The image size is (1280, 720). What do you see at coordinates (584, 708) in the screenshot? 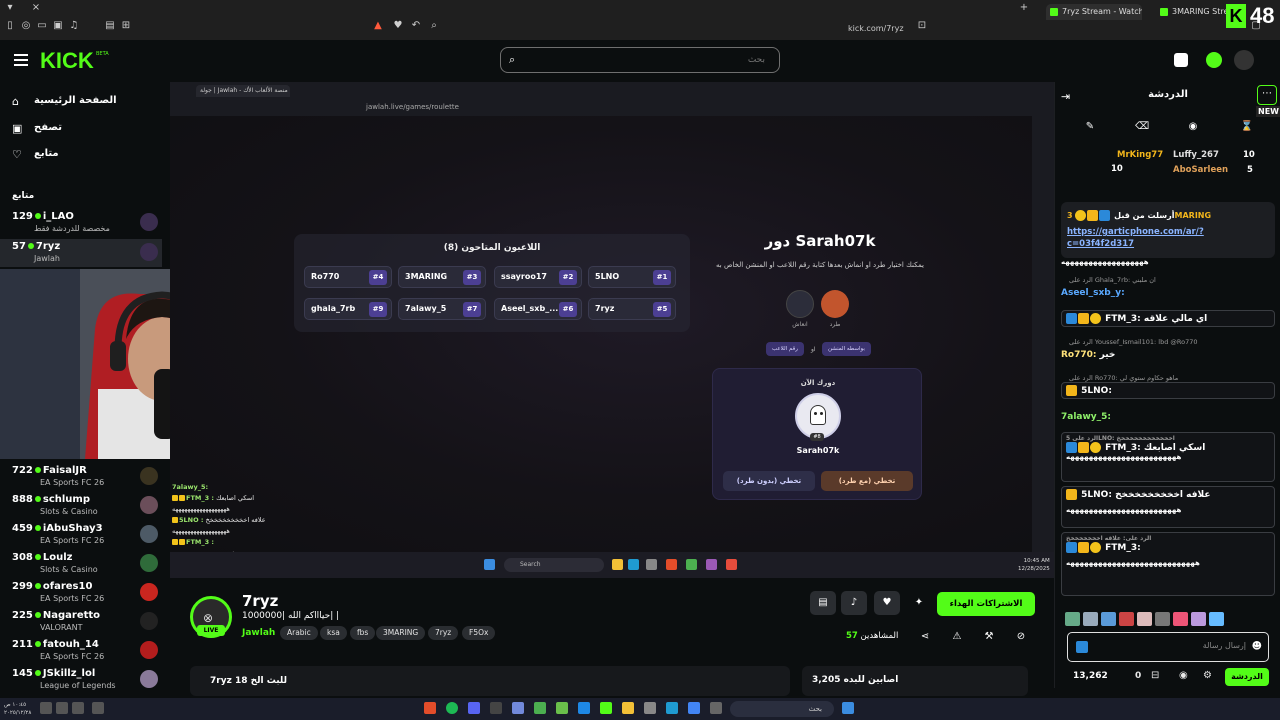
I see `steam-icon` at bounding box center [584, 708].